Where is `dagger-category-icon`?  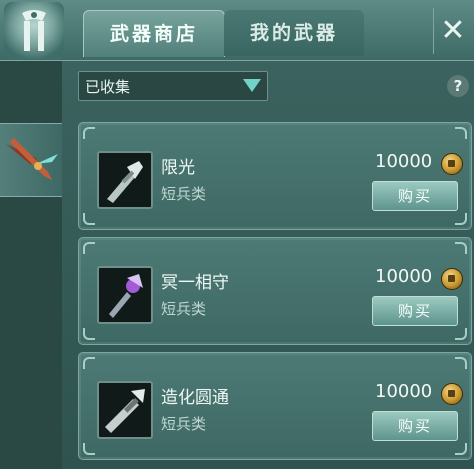 dagger-category-icon is located at coordinates (32, 159).